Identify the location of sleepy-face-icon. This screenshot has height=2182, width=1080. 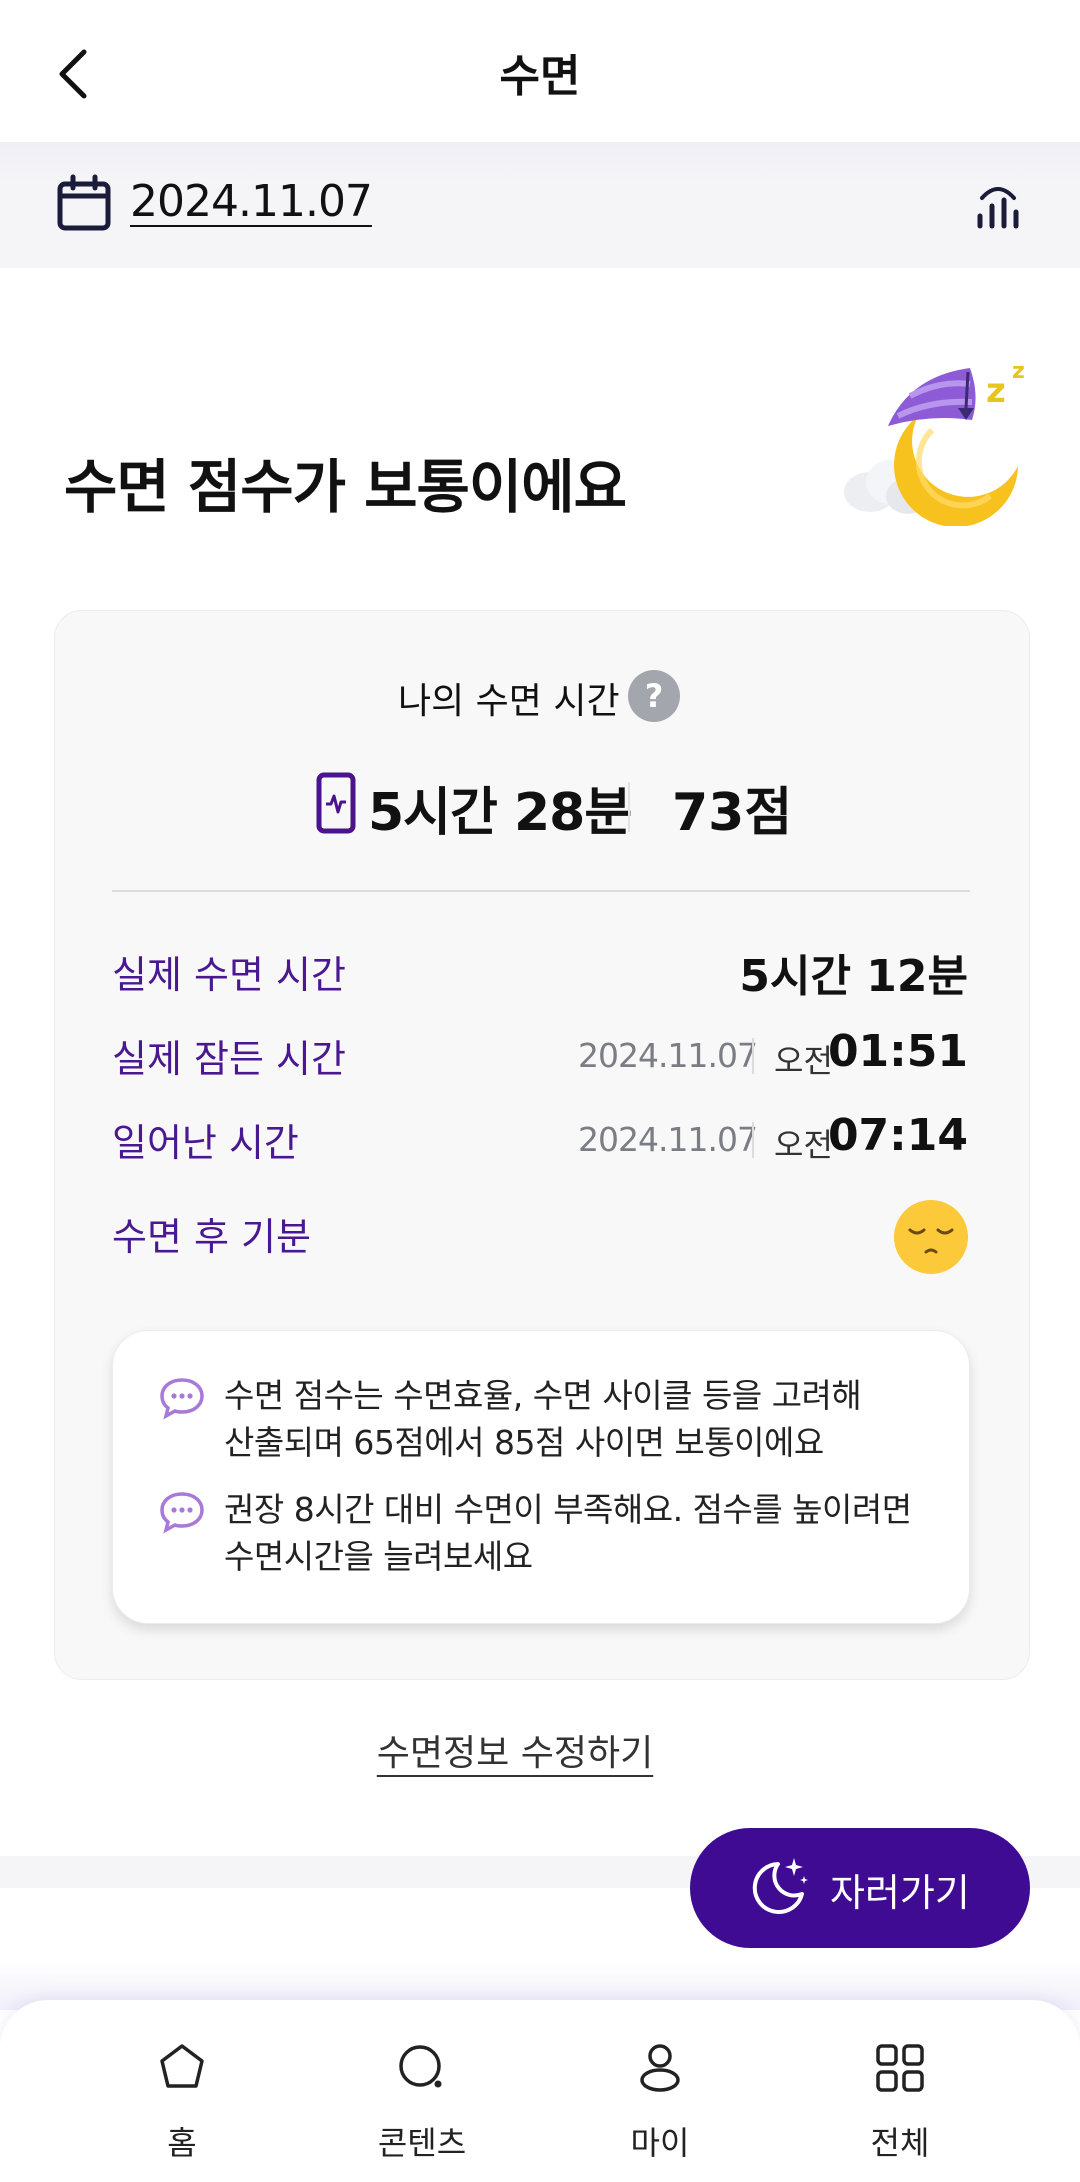
(931, 1237).